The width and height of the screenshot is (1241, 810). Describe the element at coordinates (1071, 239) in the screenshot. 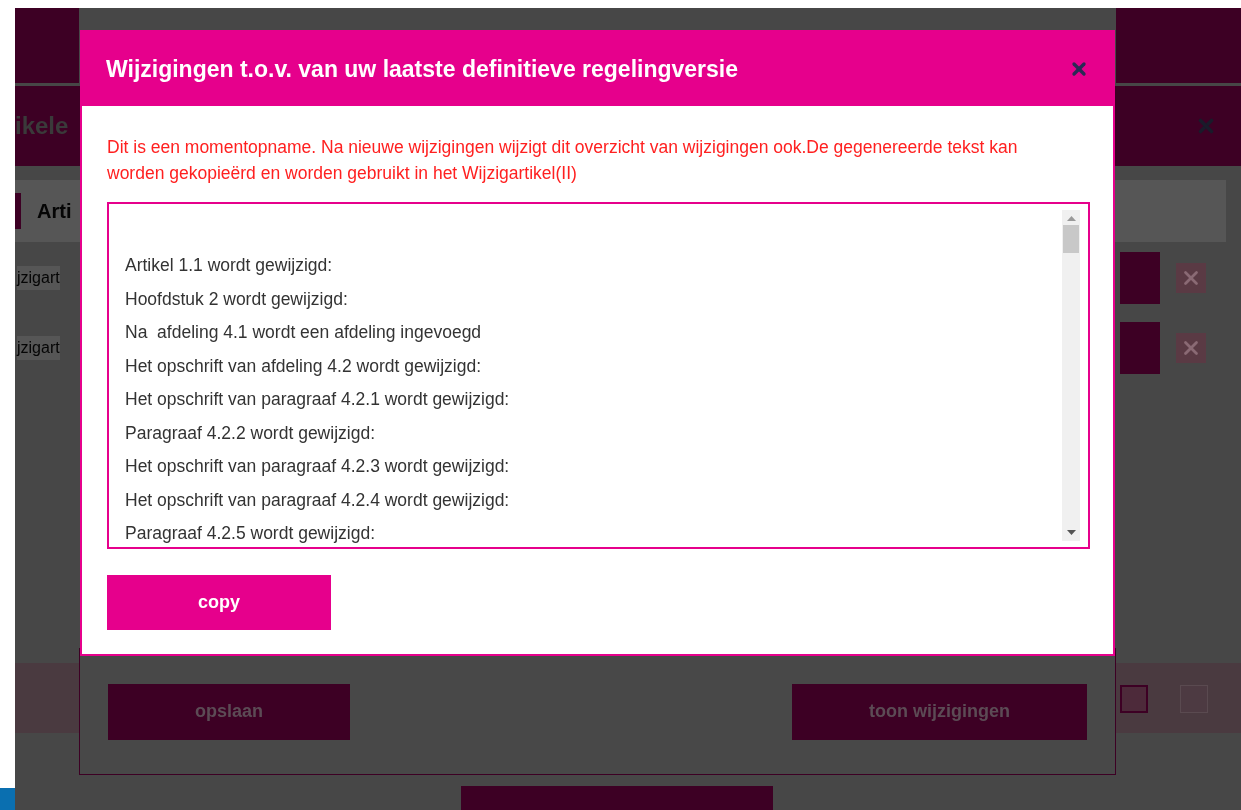

I see `scroll-thumb` at that location.